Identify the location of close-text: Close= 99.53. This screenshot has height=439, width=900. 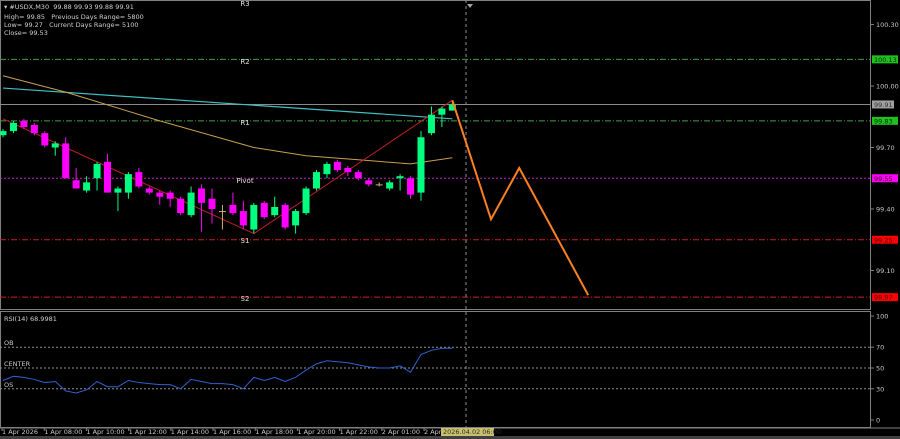
(26, 33).